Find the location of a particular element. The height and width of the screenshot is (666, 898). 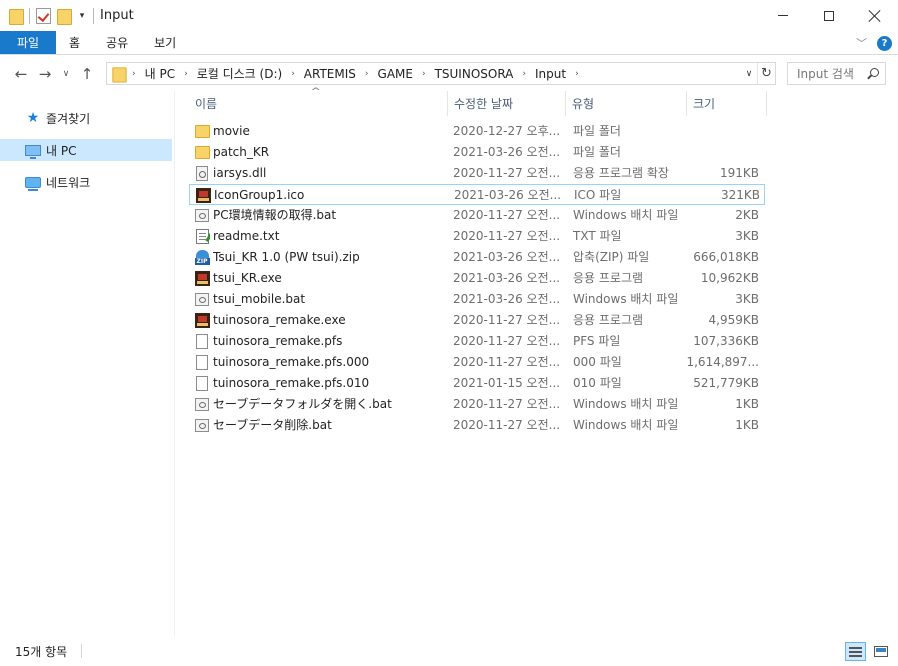

minimize-icon is located at coordinates (783, 15).